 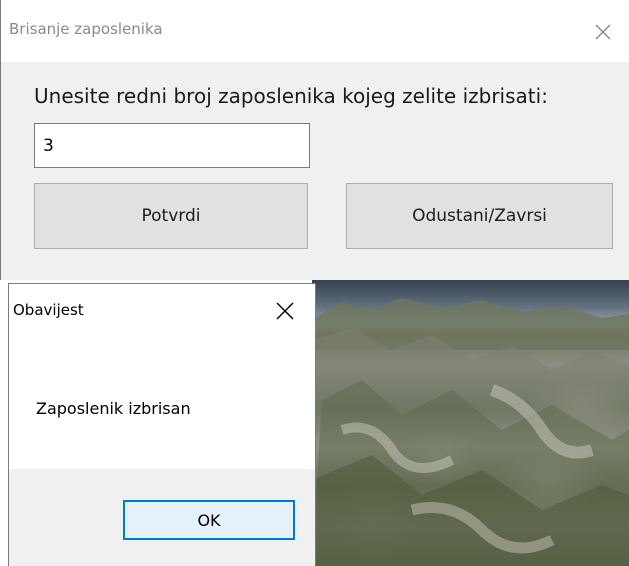 I want to click on dialog-button-area: OK, so click(x=162, y=517).